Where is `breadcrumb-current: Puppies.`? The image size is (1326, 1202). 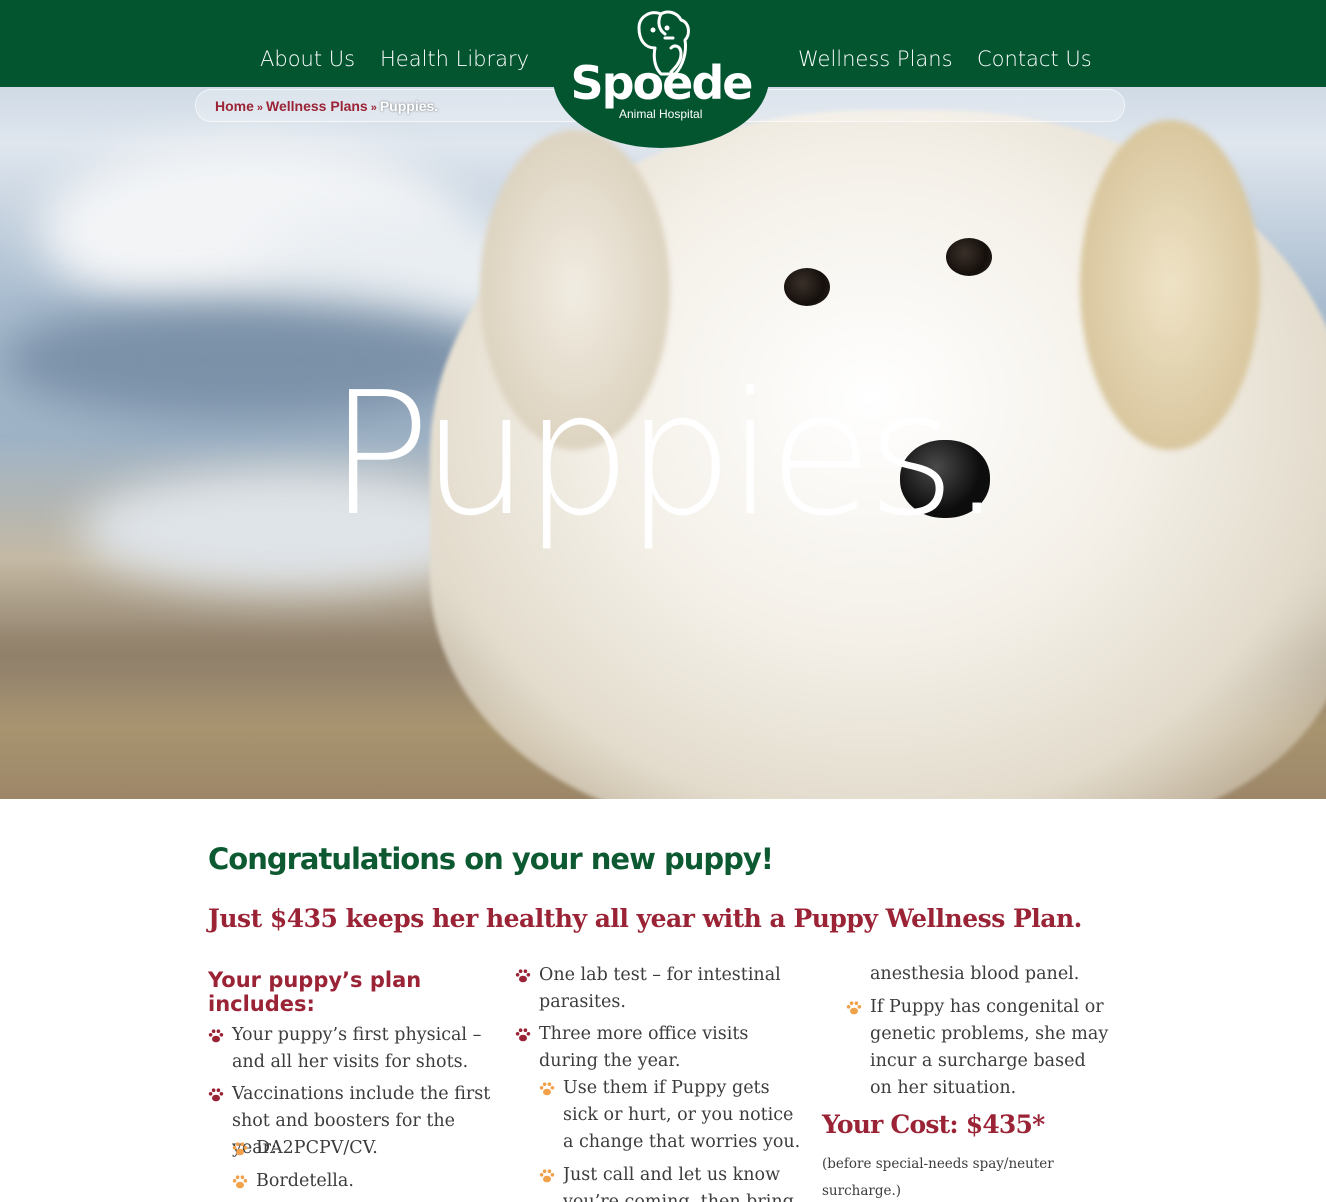
breadcrumb-current: Puppies. is located at coordinates (409, 106).